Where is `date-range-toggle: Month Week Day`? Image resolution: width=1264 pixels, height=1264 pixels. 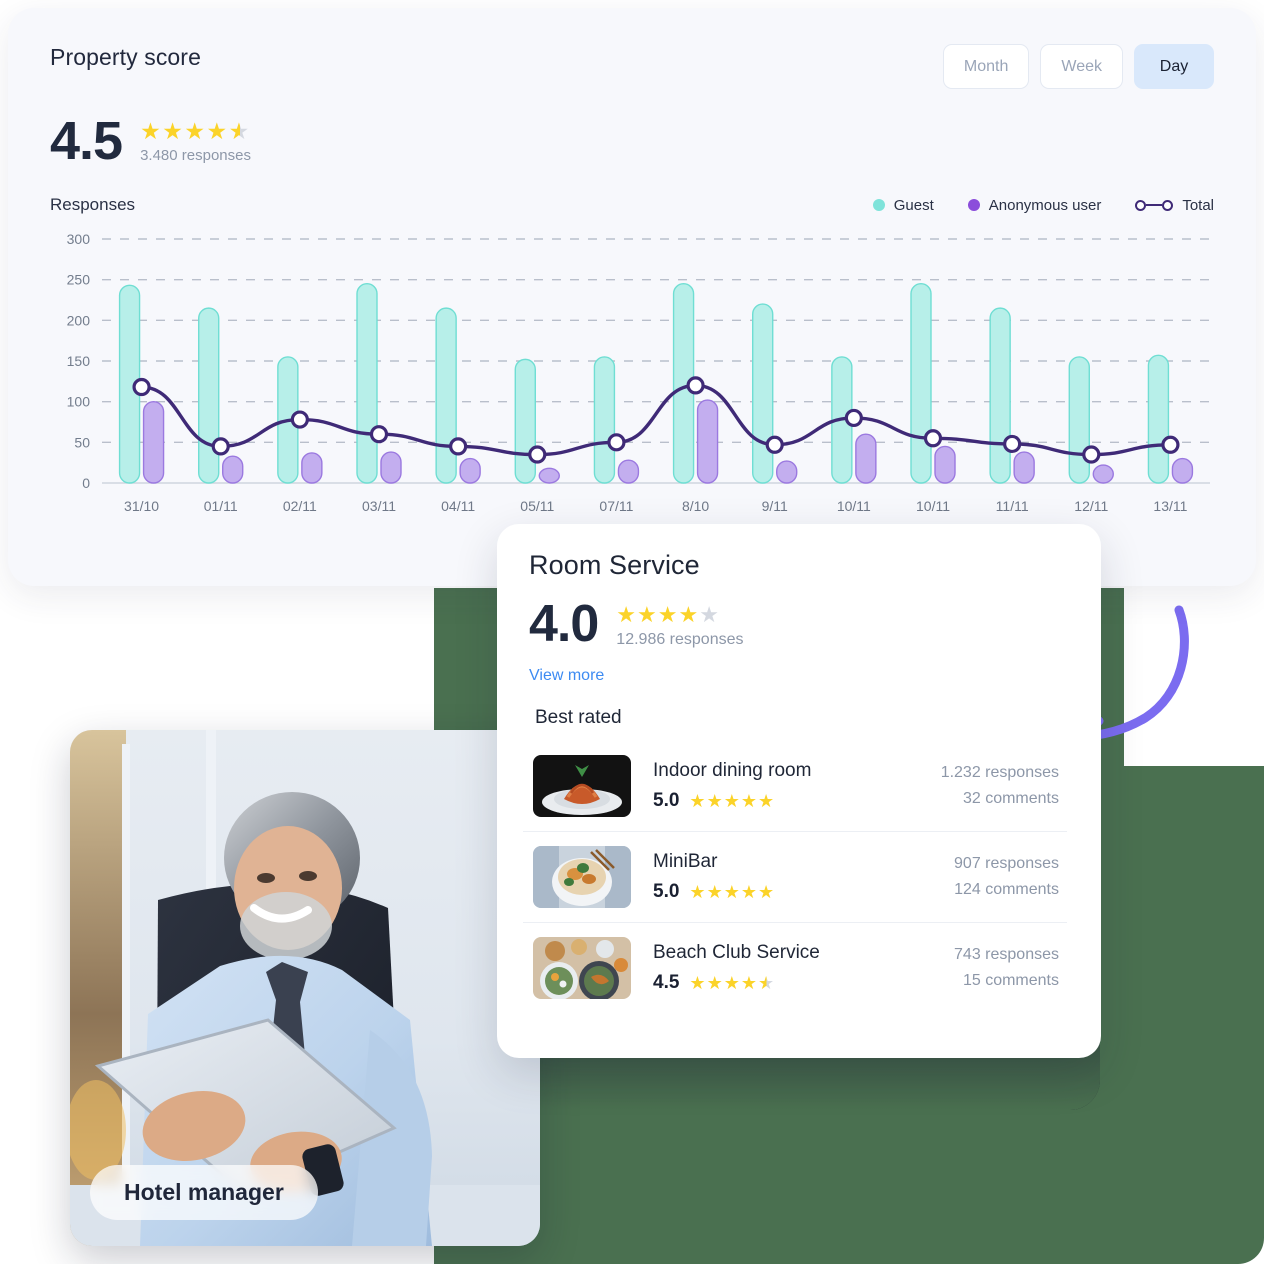 date-range-toggle: Month Week Day is located at coordinates (1078, 66).